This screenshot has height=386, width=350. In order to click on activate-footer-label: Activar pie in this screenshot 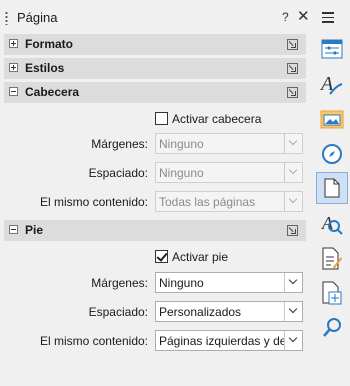, I will do `click(200, 257)`.